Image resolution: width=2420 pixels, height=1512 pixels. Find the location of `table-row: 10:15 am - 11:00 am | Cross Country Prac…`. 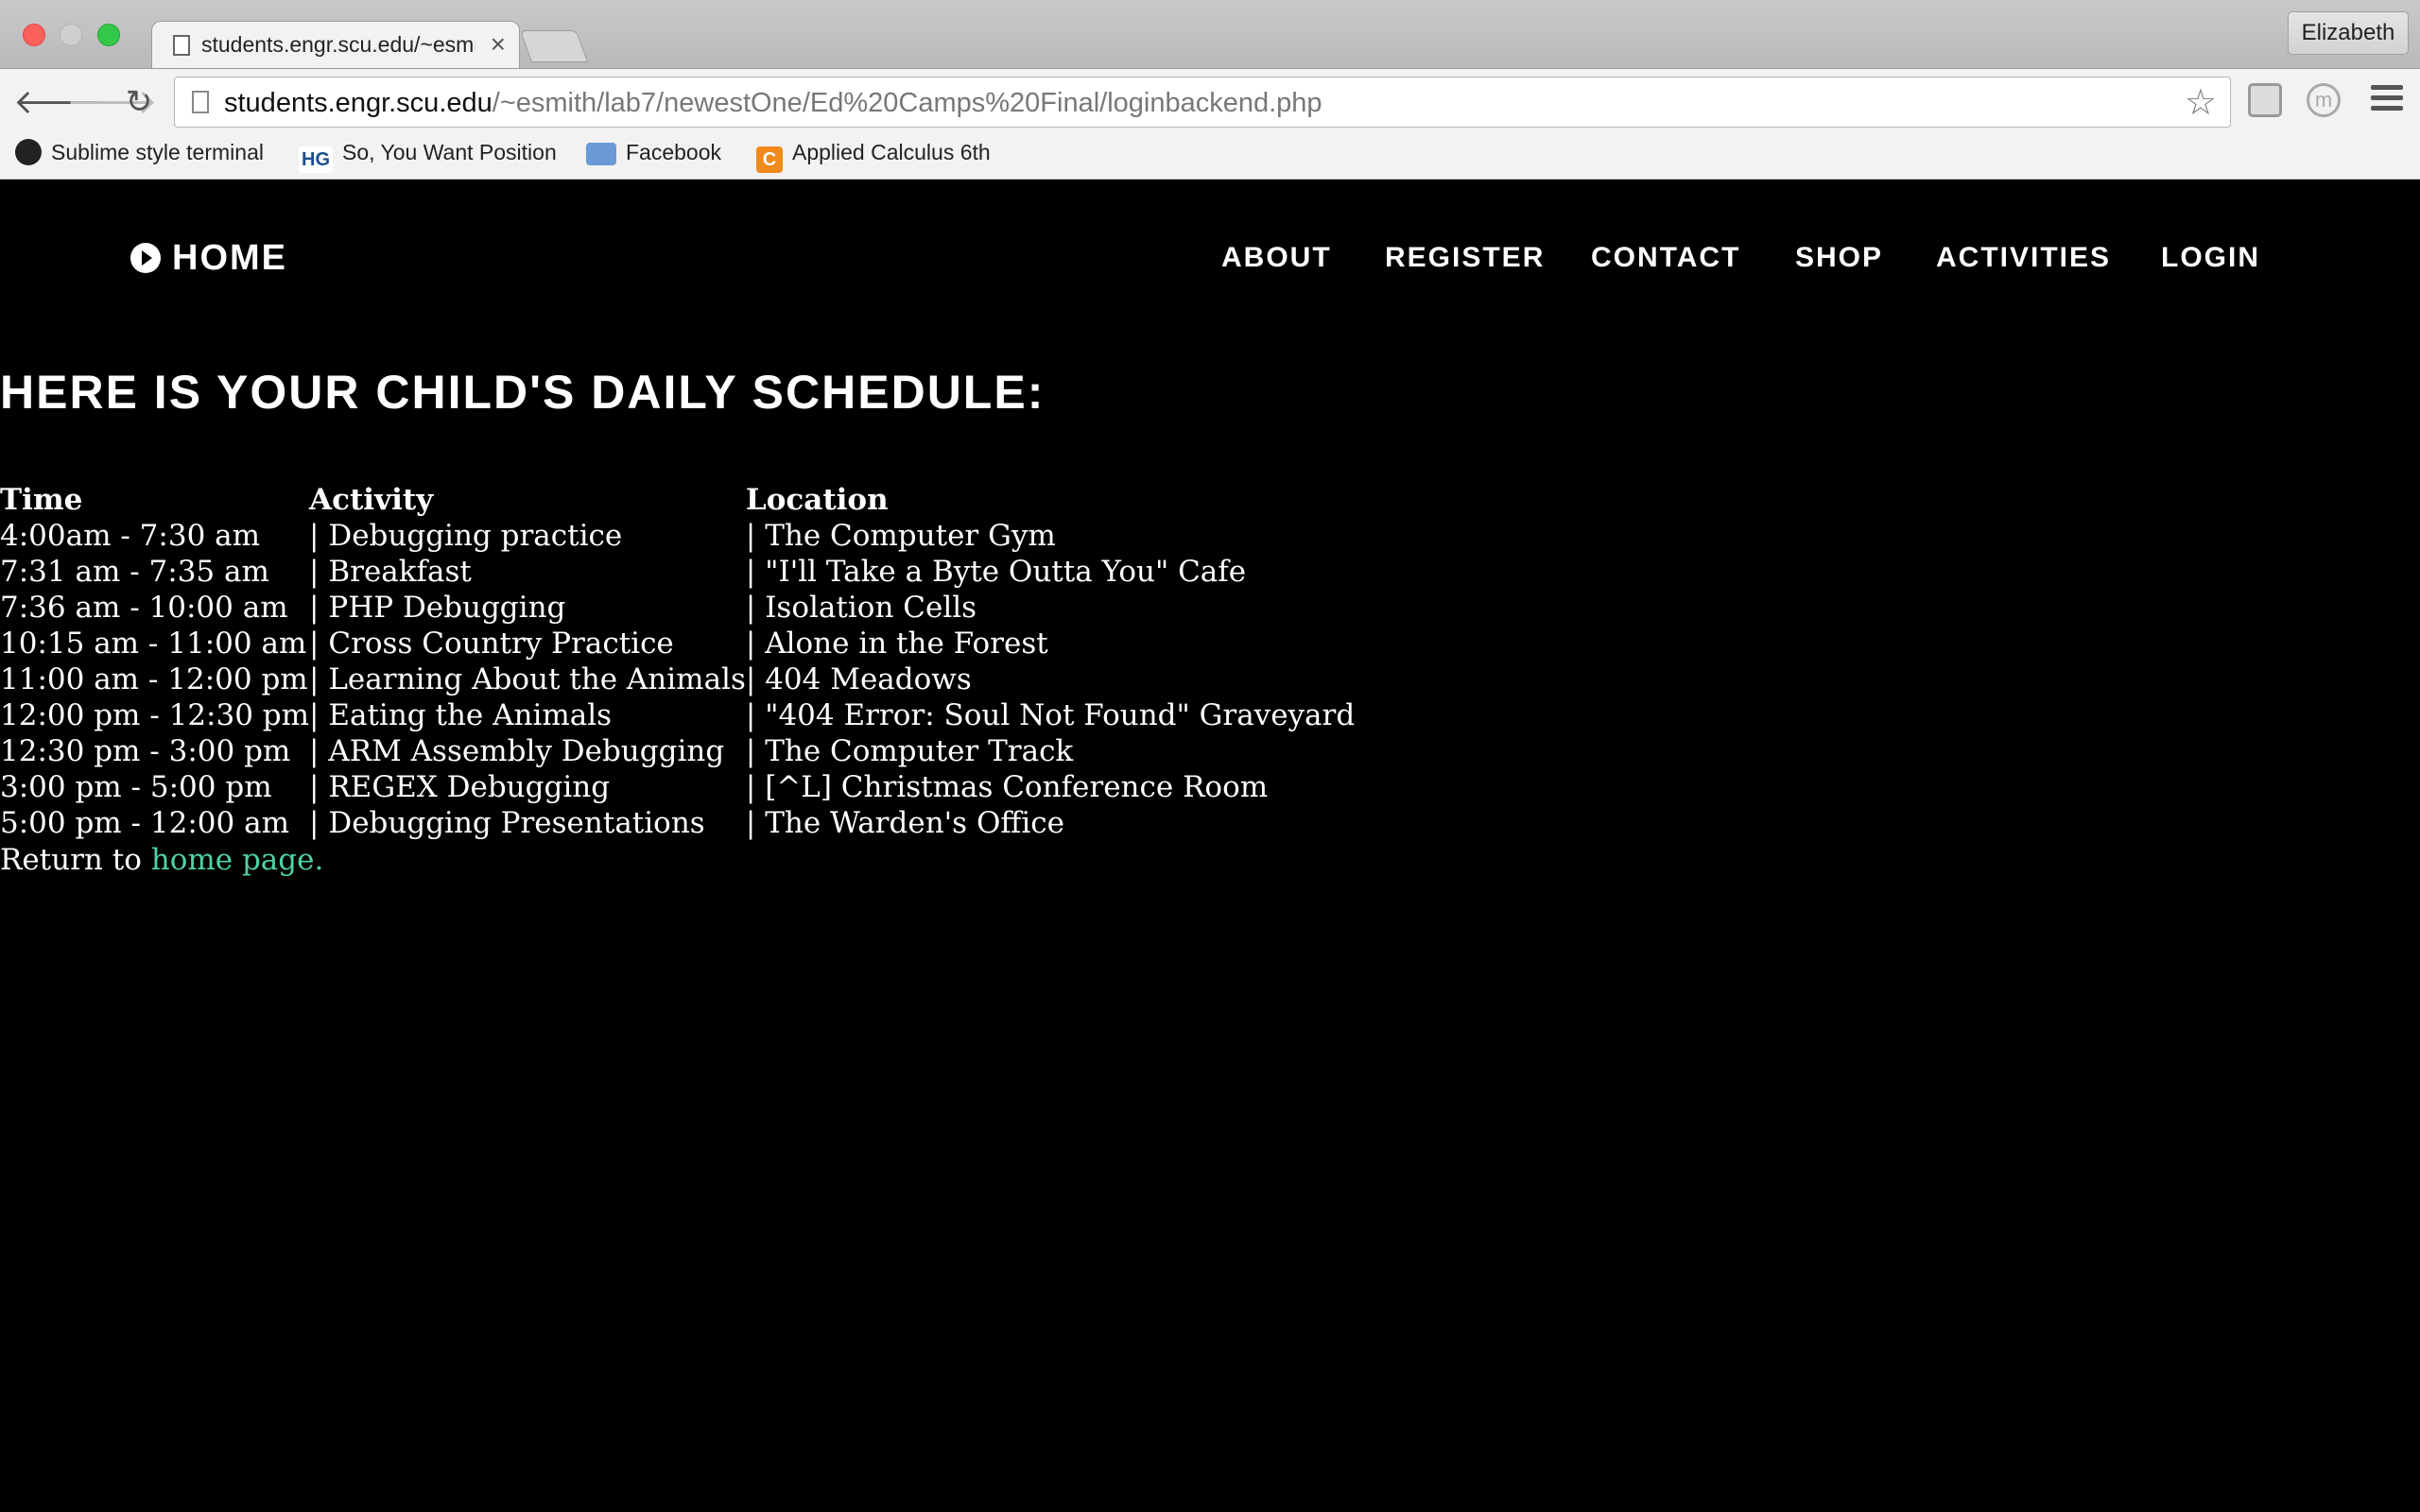

table-row: 10:15 am - 11:00 am | Cross Country Prac… is located at coordinates (678, 644).